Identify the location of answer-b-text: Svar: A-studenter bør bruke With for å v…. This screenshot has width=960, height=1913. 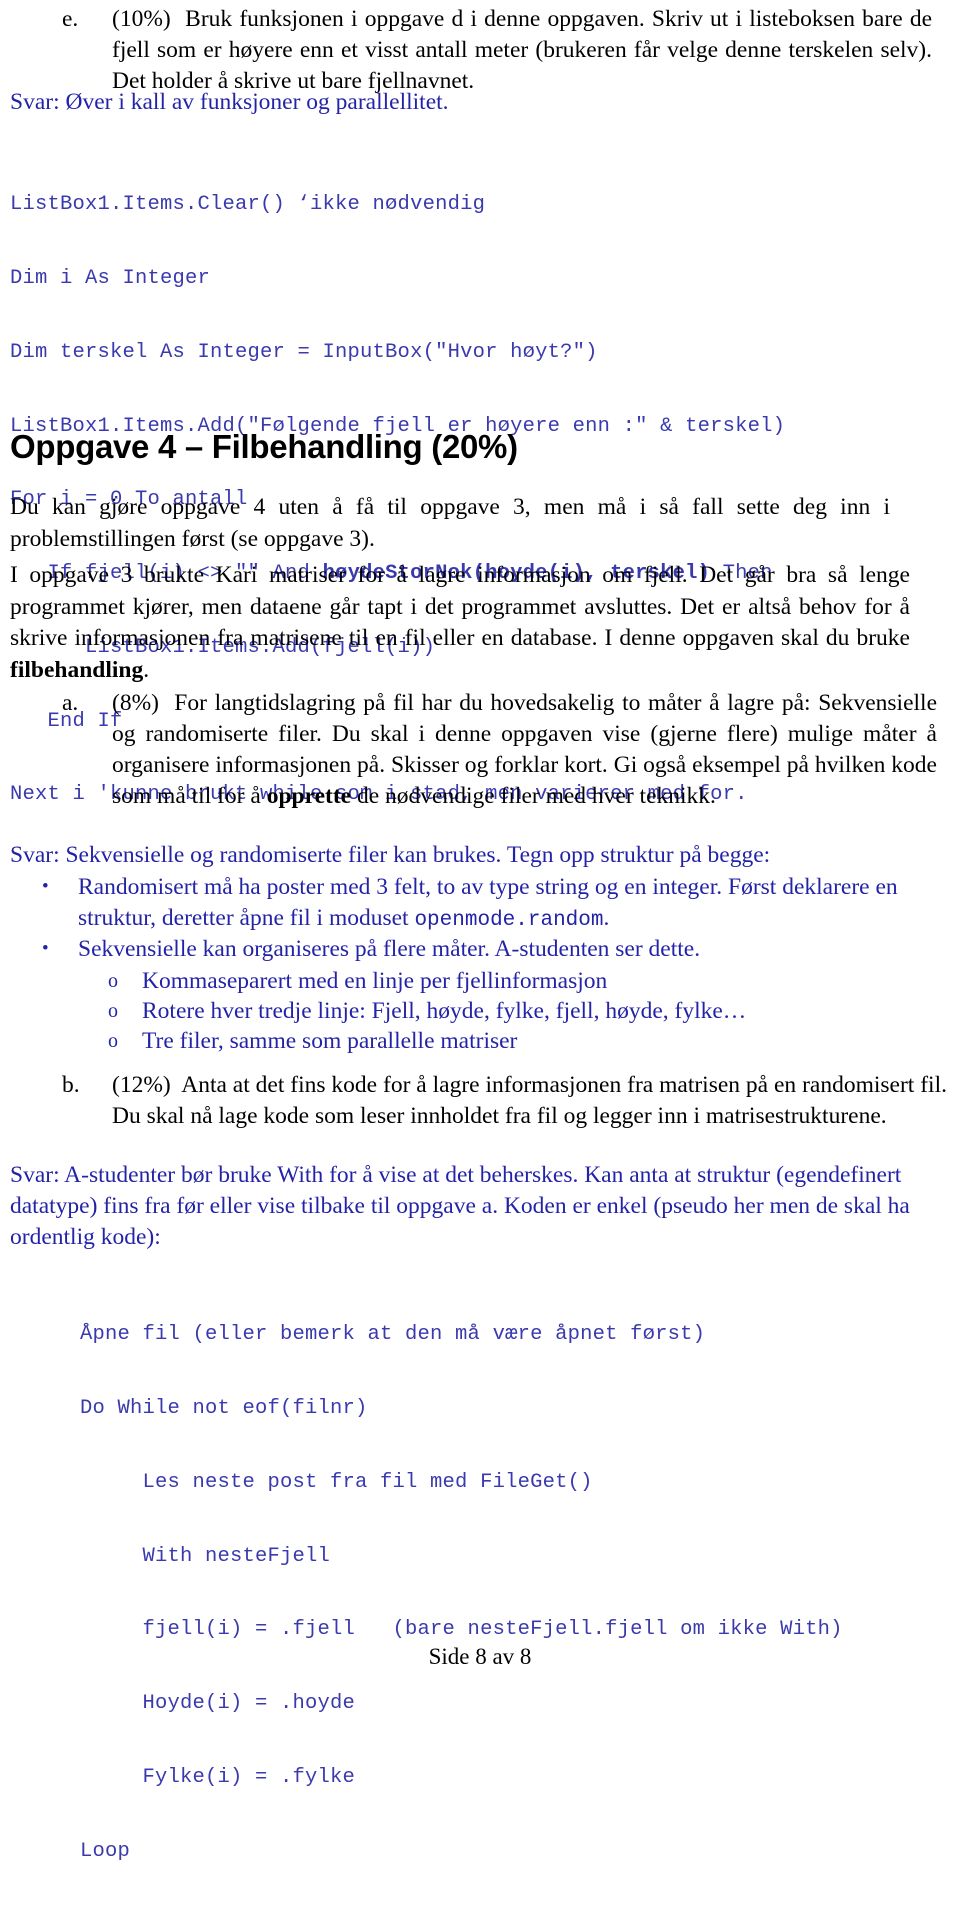
(460, 1206).